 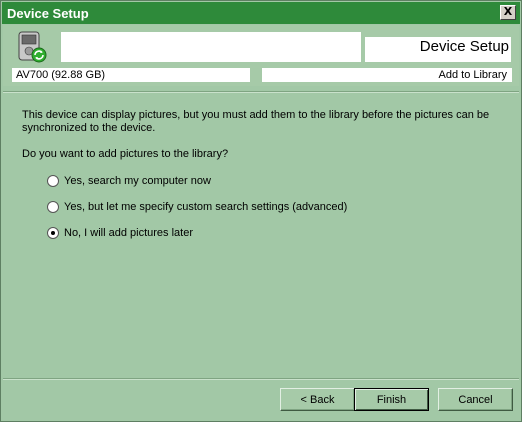 What do you see at coordinates (508, 12) in the screenshot?
I see `close-button: X` at bounding box center [508, 12].